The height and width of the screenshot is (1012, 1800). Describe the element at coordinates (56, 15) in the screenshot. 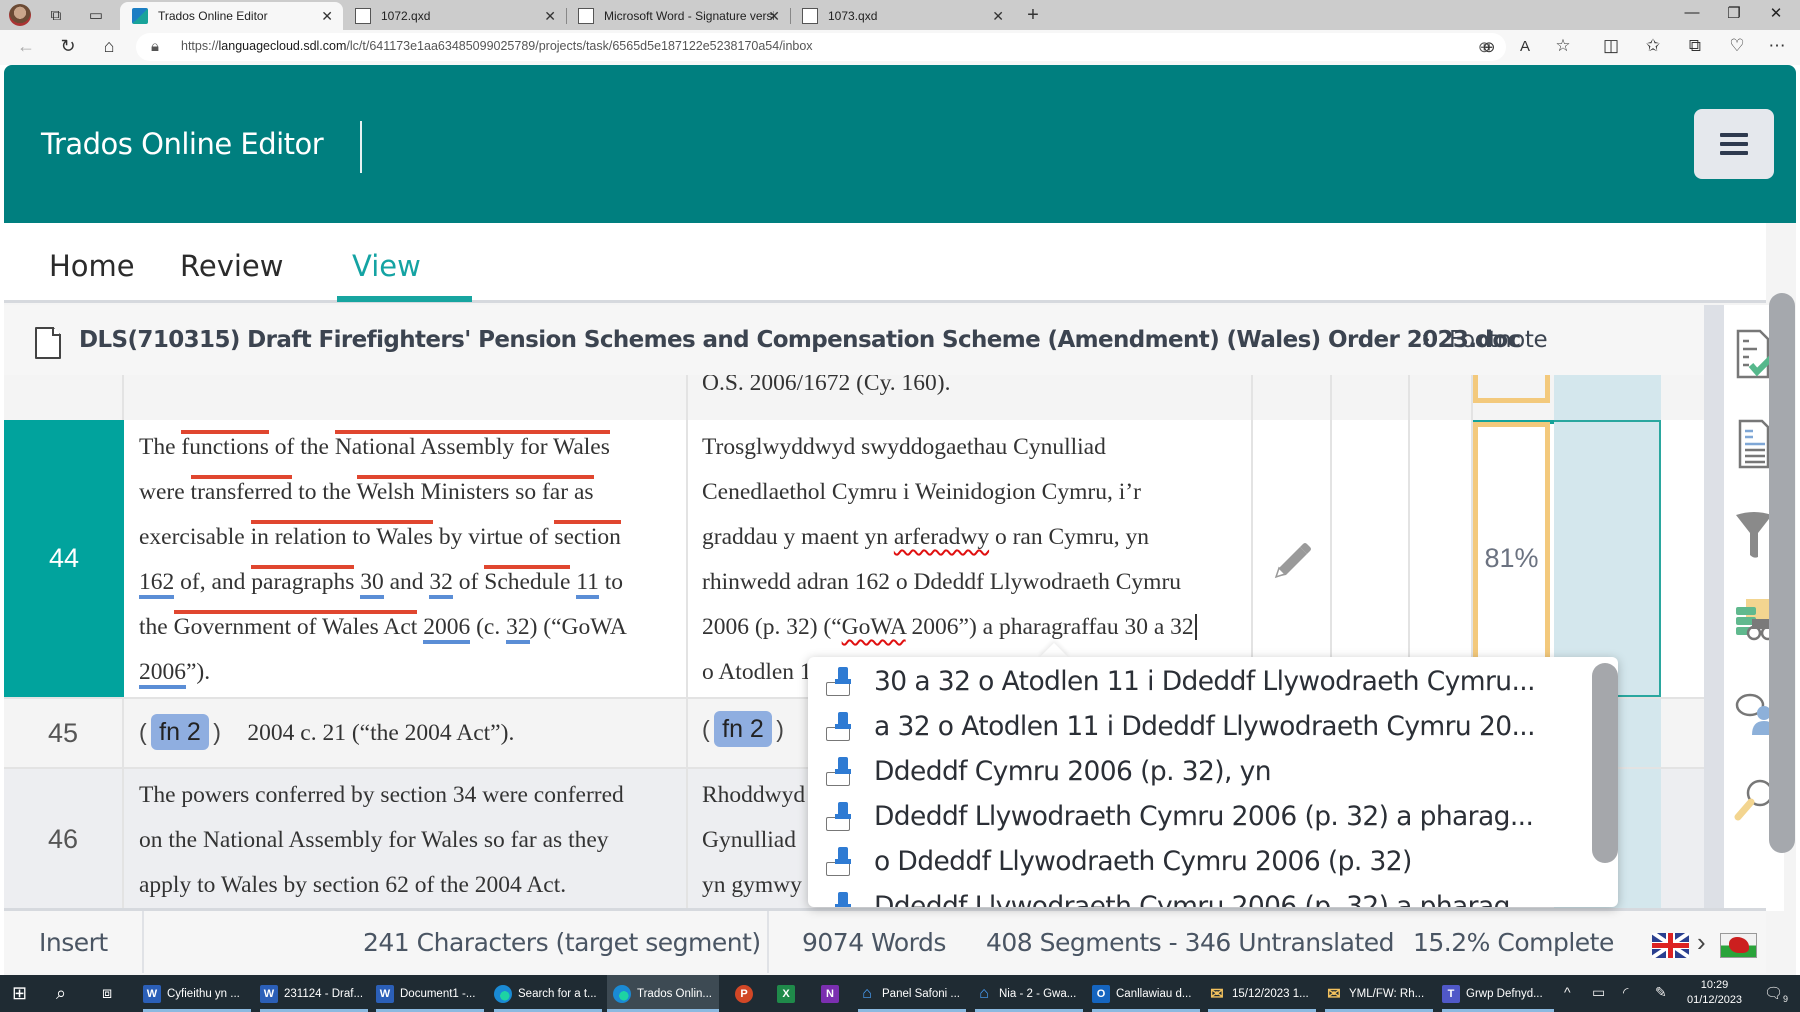

I see `workspaces-icon: ⧉` at that location.